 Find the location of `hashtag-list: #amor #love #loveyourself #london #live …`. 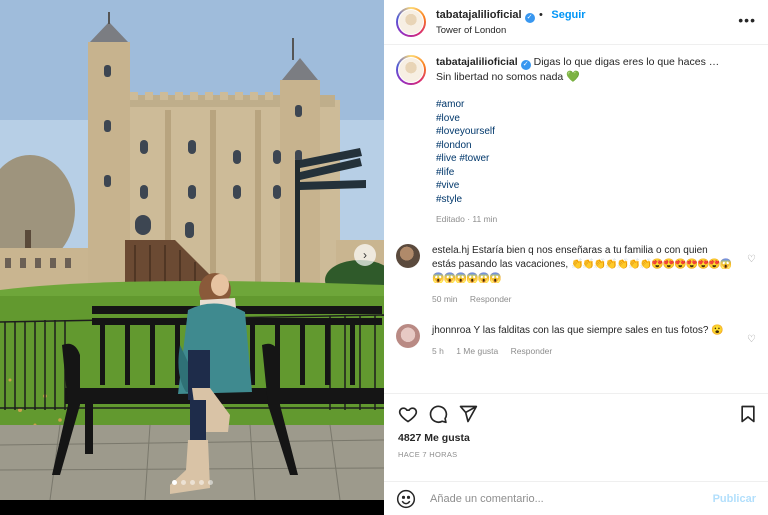

hashtag-list: #amor #love #loveyourself #london #live … is located at coordinates (577, 152).